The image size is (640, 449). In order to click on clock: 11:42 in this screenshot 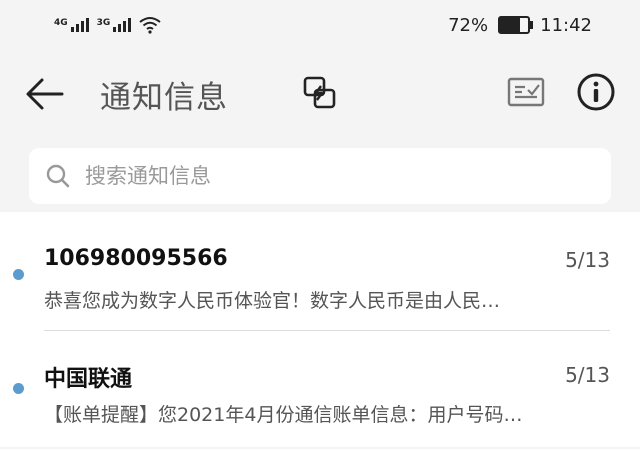, I will do `click(566, 25)`.